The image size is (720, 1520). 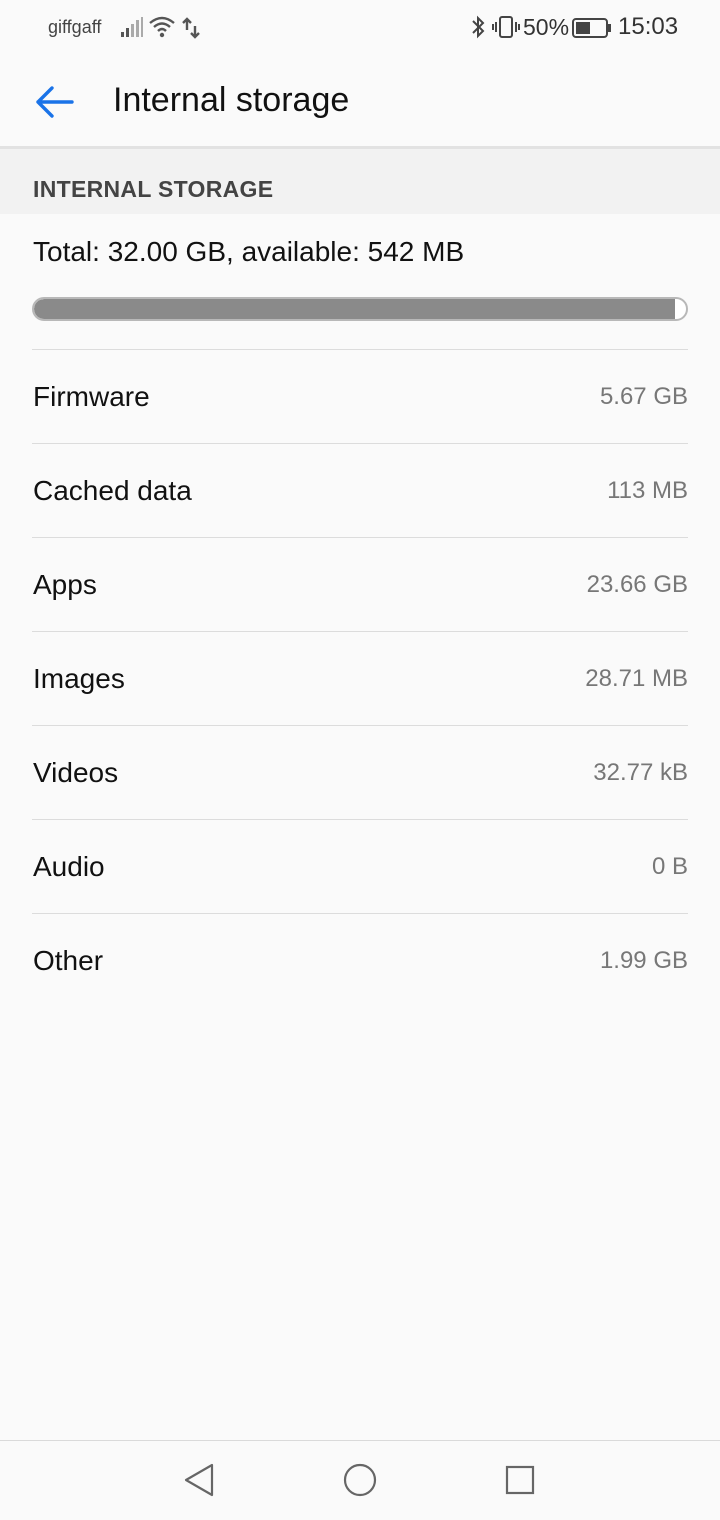 I want to click on list-item-label: Images, so click(x=79, y=678).